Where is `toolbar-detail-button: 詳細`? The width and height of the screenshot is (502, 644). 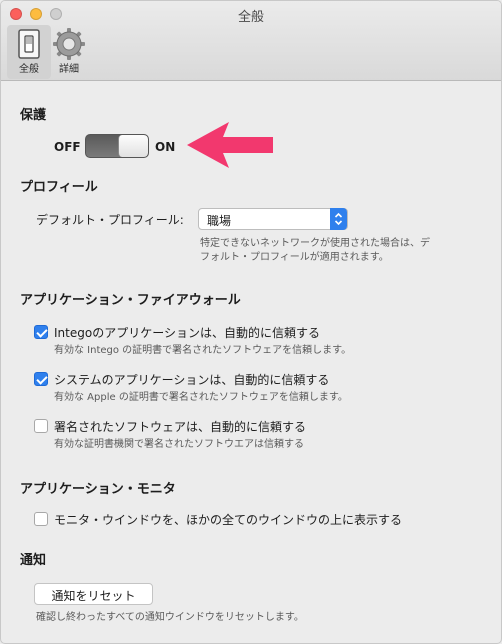
toolbar-detail-button: 詳細 is located at coordinates (69, 52).